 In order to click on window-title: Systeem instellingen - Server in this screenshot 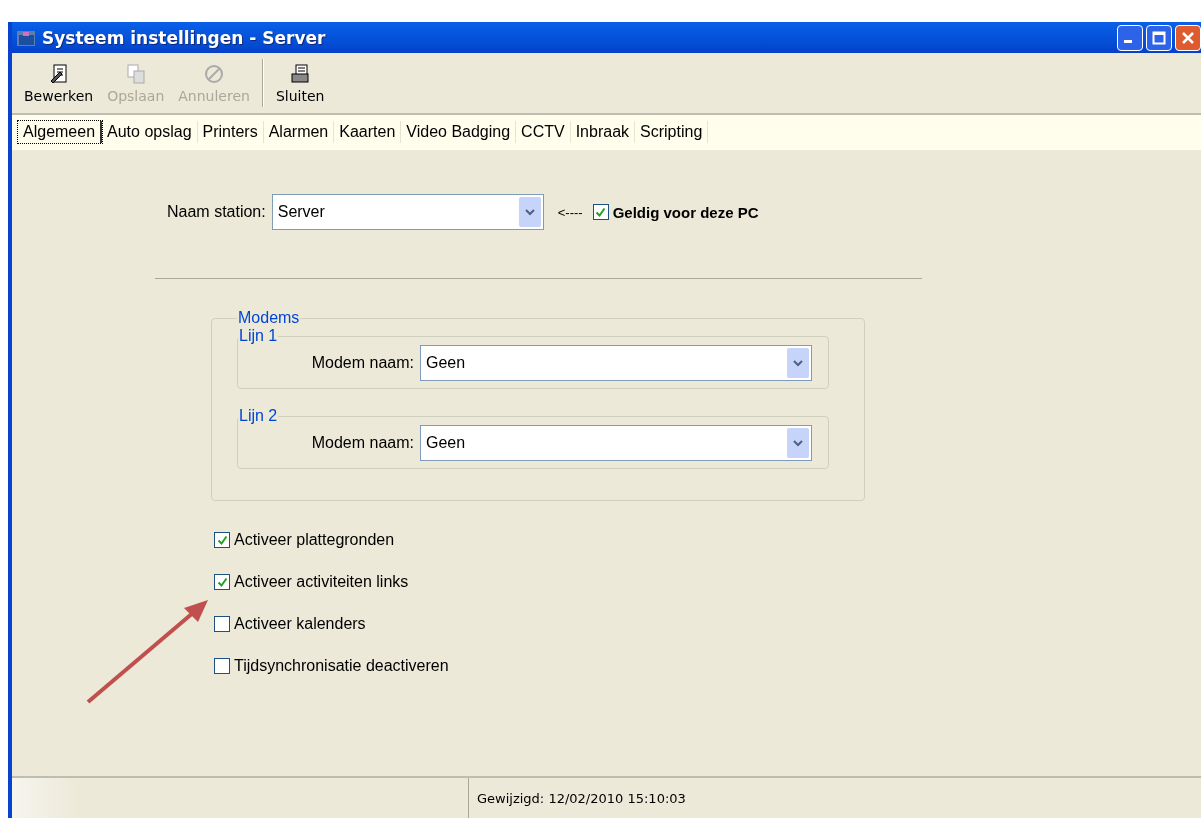, I will do `click(184, 37)`.